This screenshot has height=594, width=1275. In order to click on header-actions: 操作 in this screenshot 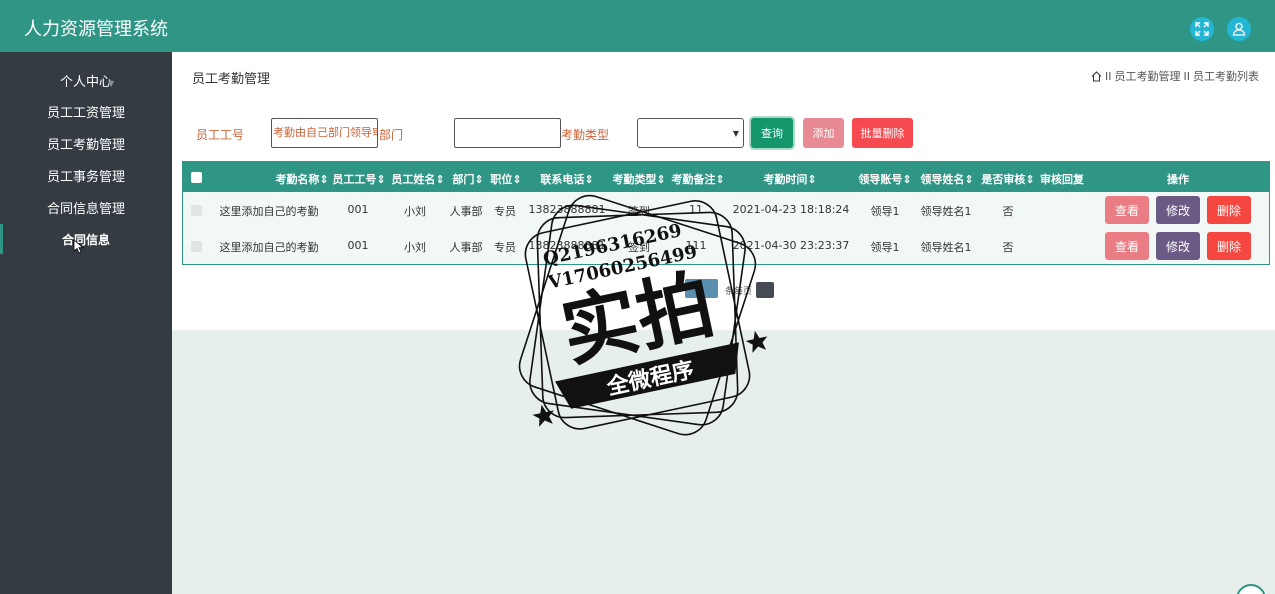, I will do `click(1178, 179)`.